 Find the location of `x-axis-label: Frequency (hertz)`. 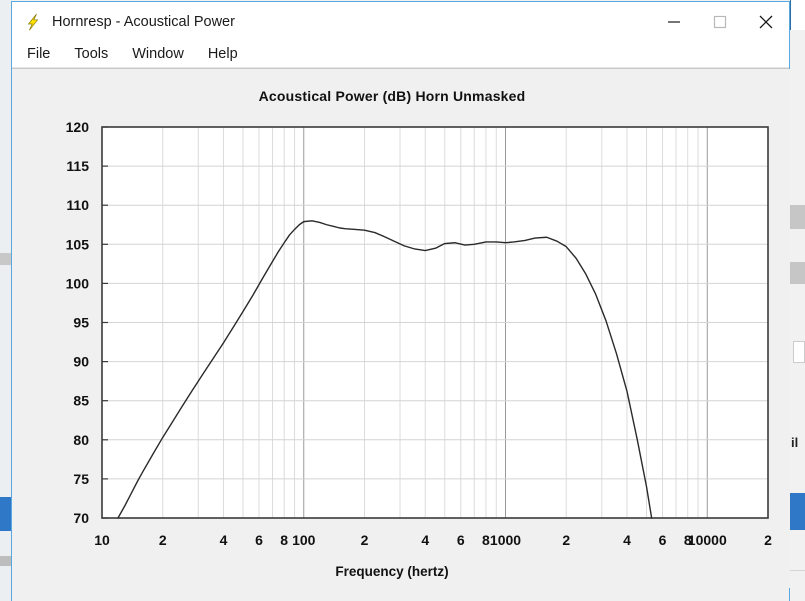

x-axis-label: Frequency (hertz) is located at coordinates (392, 571).